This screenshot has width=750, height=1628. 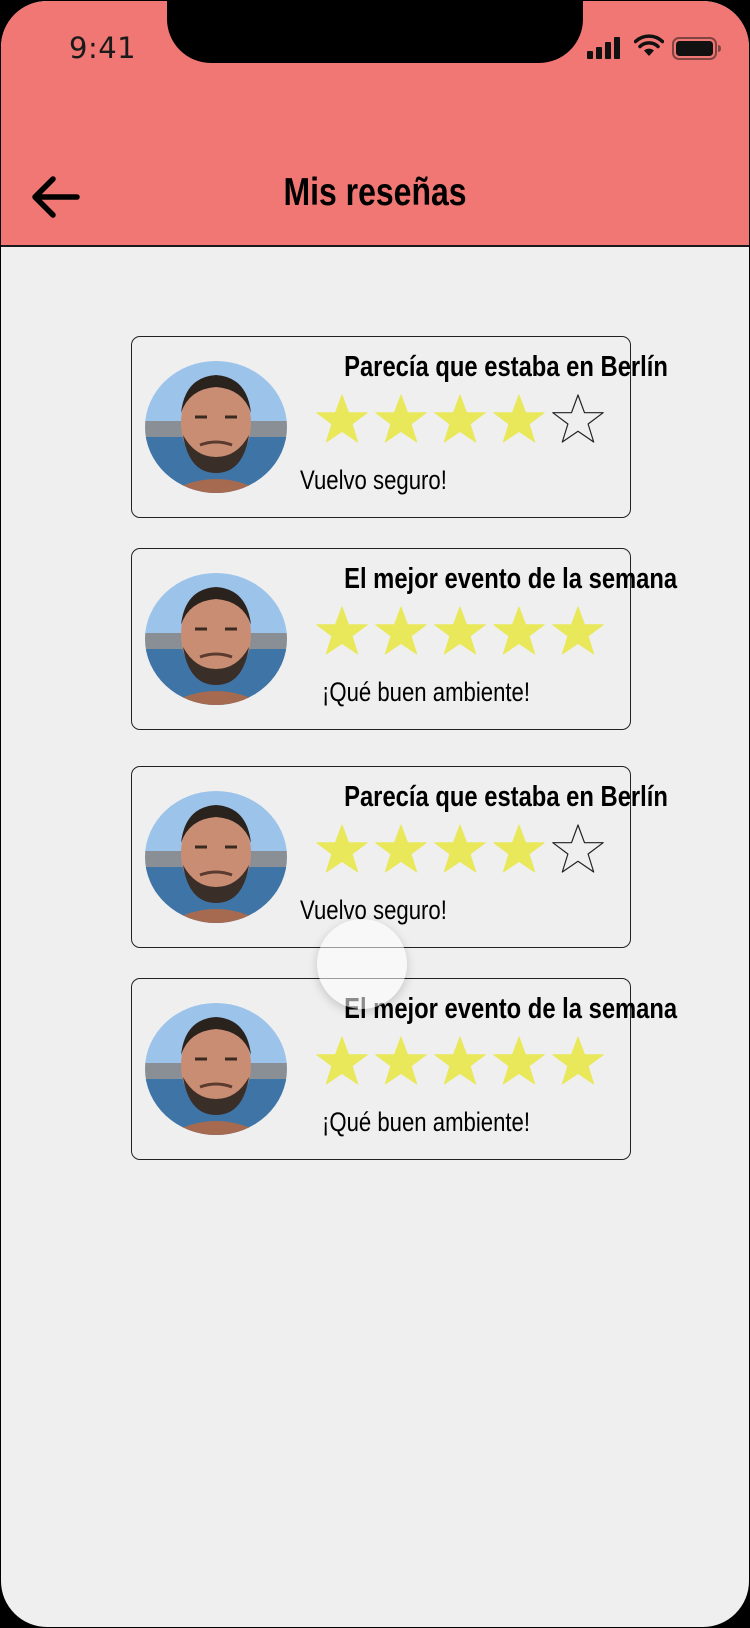 What do you see at coordinates (103, 48) in the screenshot?
I see `status-time: 9:41` at bounding box center [103, 48].